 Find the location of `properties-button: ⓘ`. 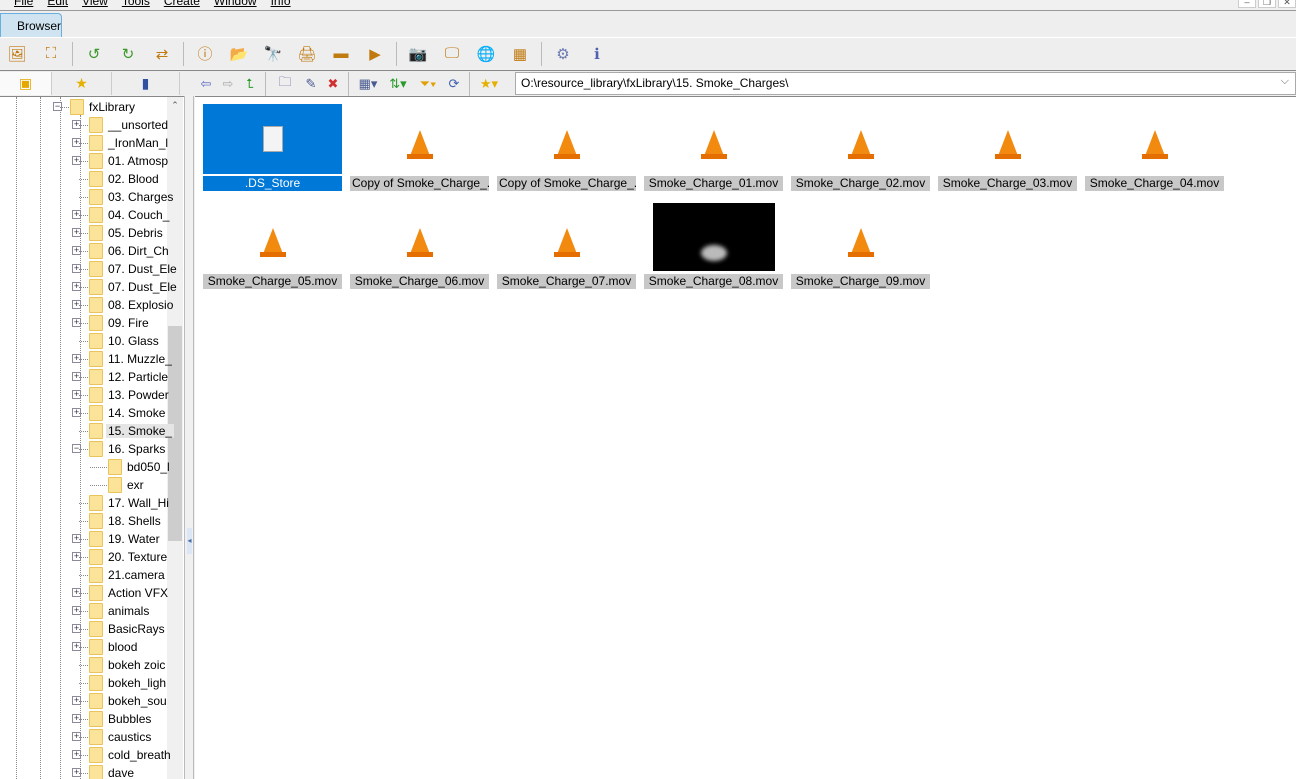

properties-button: ⓘ is located at coordinates (205, 54).